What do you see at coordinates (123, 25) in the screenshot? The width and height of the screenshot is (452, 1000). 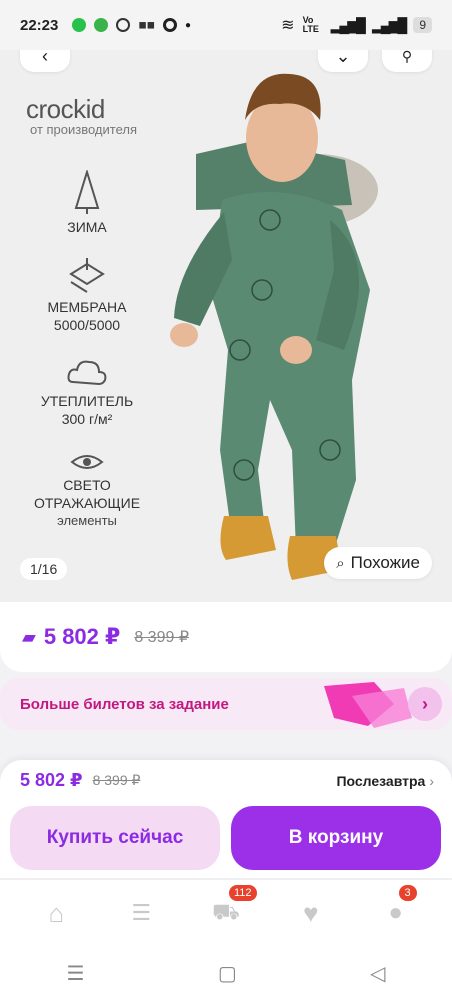 I see `check-icon` at bounding box center [123, 25].